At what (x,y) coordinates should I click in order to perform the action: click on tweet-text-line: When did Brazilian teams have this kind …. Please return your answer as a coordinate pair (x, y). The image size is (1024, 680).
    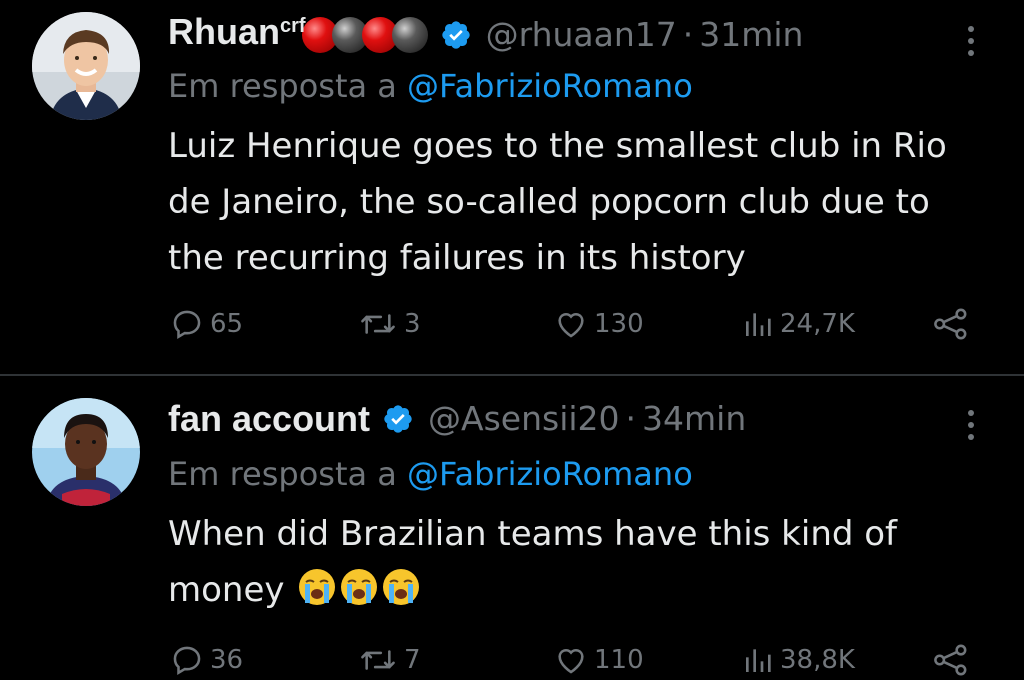
    Looking at the image, I should click on (533, 534).